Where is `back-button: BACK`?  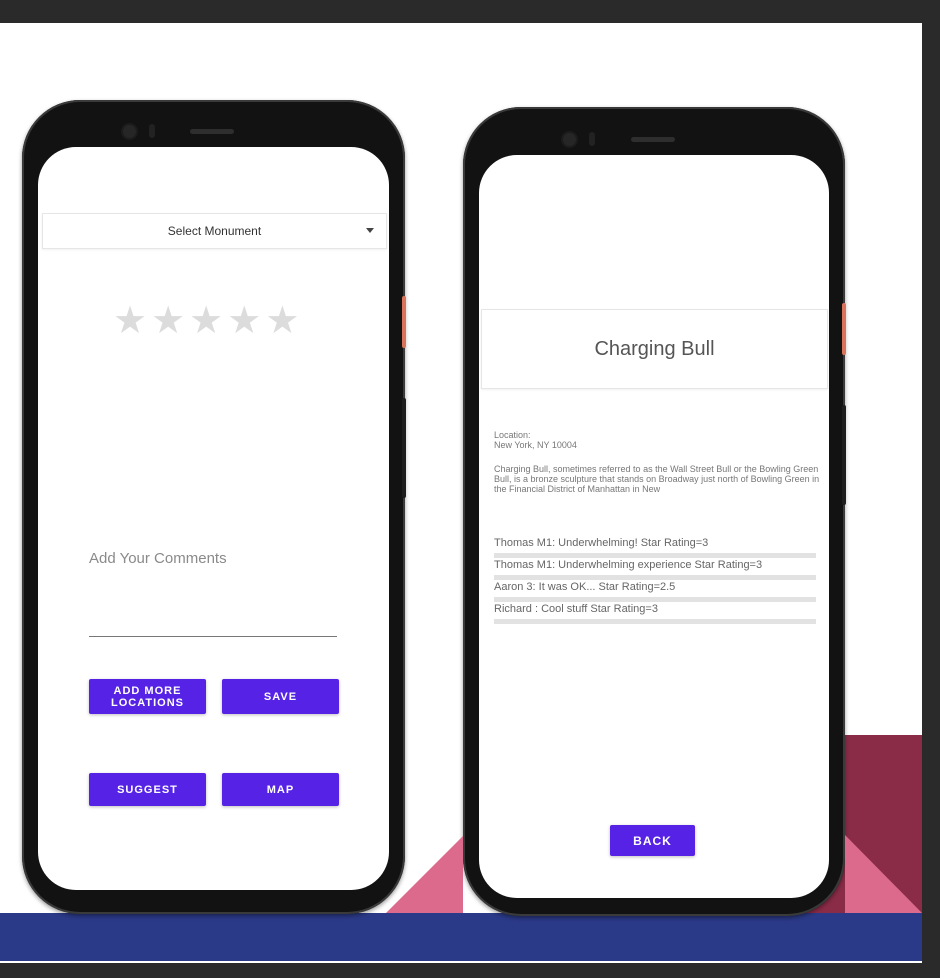 back-button: BACK is located at coordinates (652, 840).